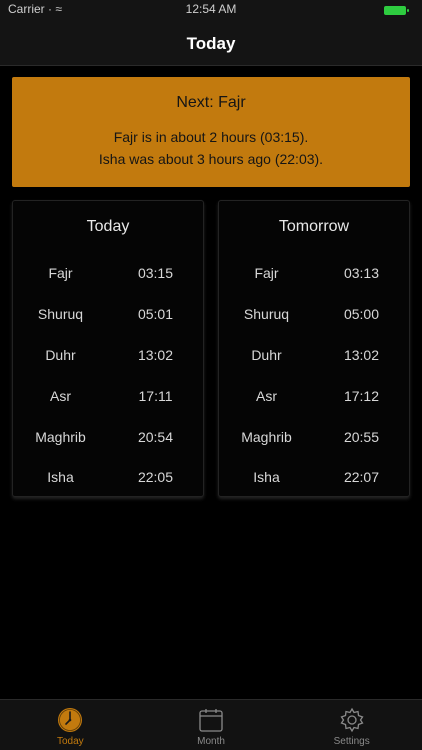 The width and height of the screenshot is (422, 750). I want to click on gear-icon, so click(352, 722).